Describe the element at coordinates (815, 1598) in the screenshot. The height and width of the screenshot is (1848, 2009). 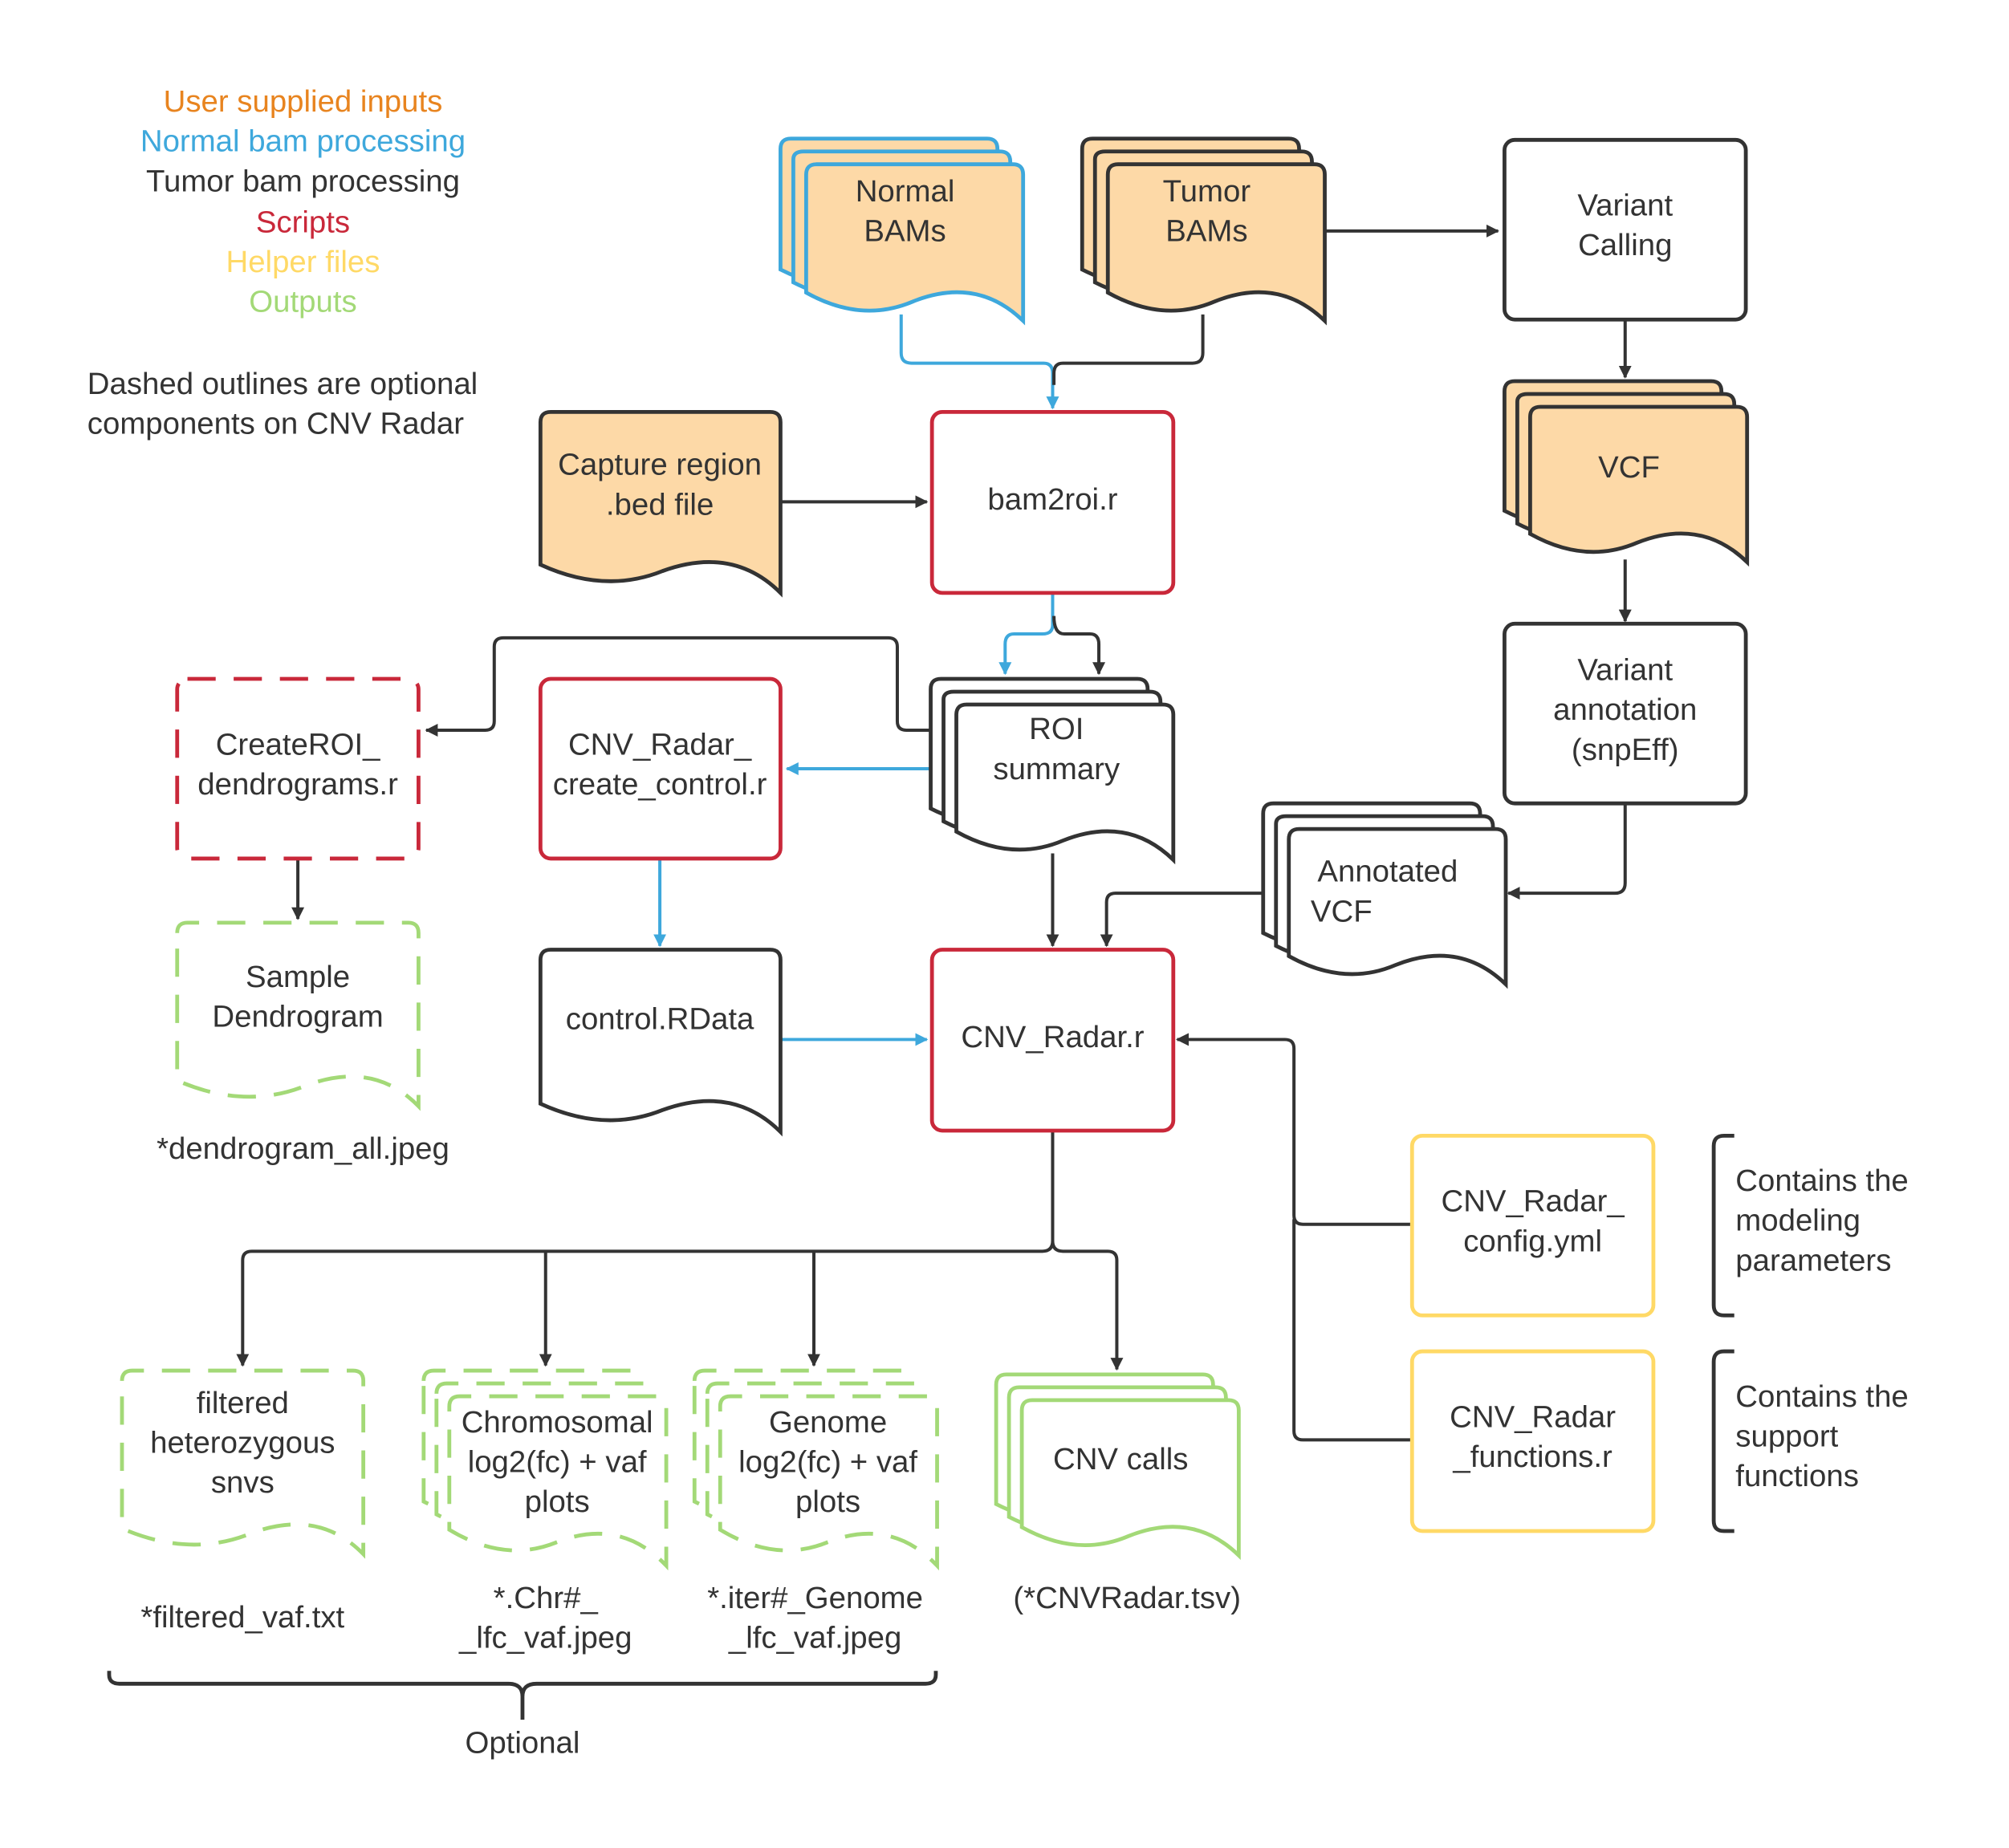
I see `genome-file-caption-1: *.iter#_Genome` at that location.